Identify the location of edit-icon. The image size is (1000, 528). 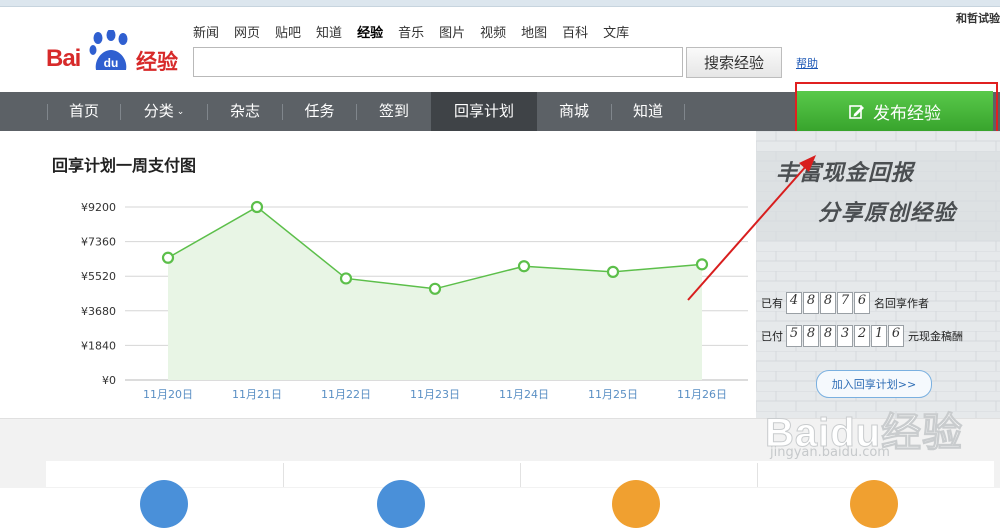
(856, 111).